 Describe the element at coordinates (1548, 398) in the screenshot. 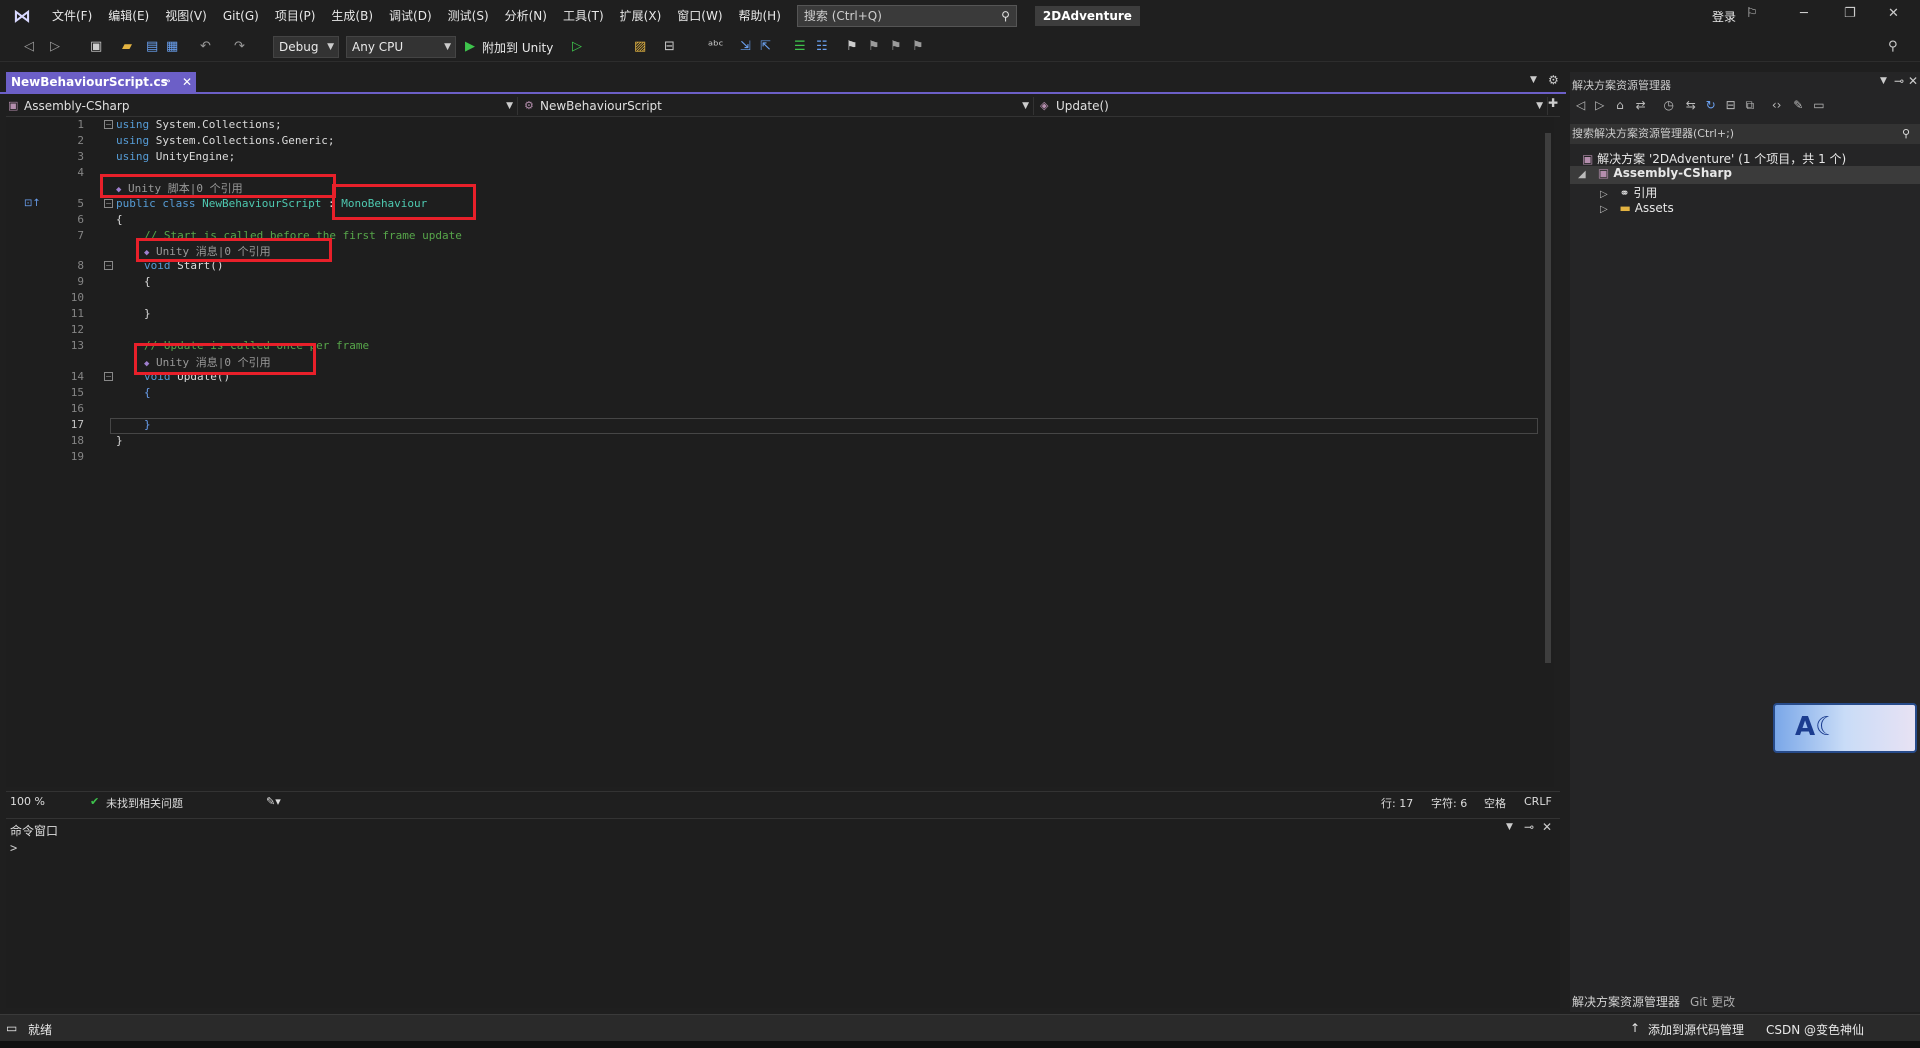

I see `scrollbar-thumb` at that location.